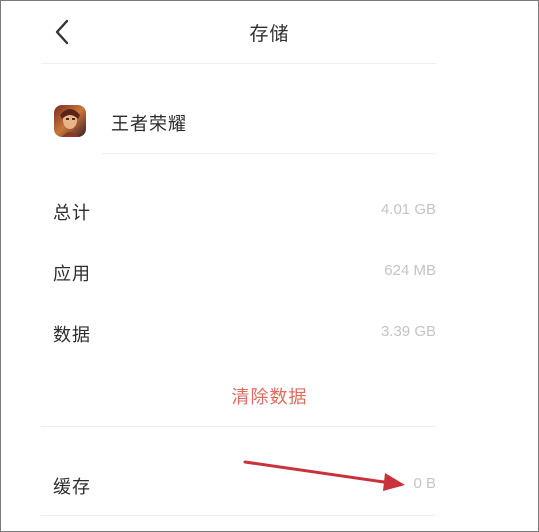 This screenshot has width=539, height=532. I want to click on clear-data-button: 清除数据, so click(269, 396).